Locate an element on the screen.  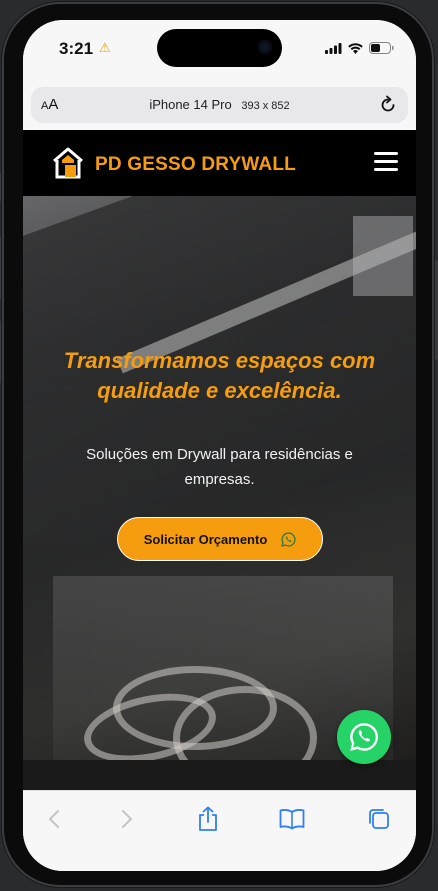
reload-icon is located at coordinates (388, 107).